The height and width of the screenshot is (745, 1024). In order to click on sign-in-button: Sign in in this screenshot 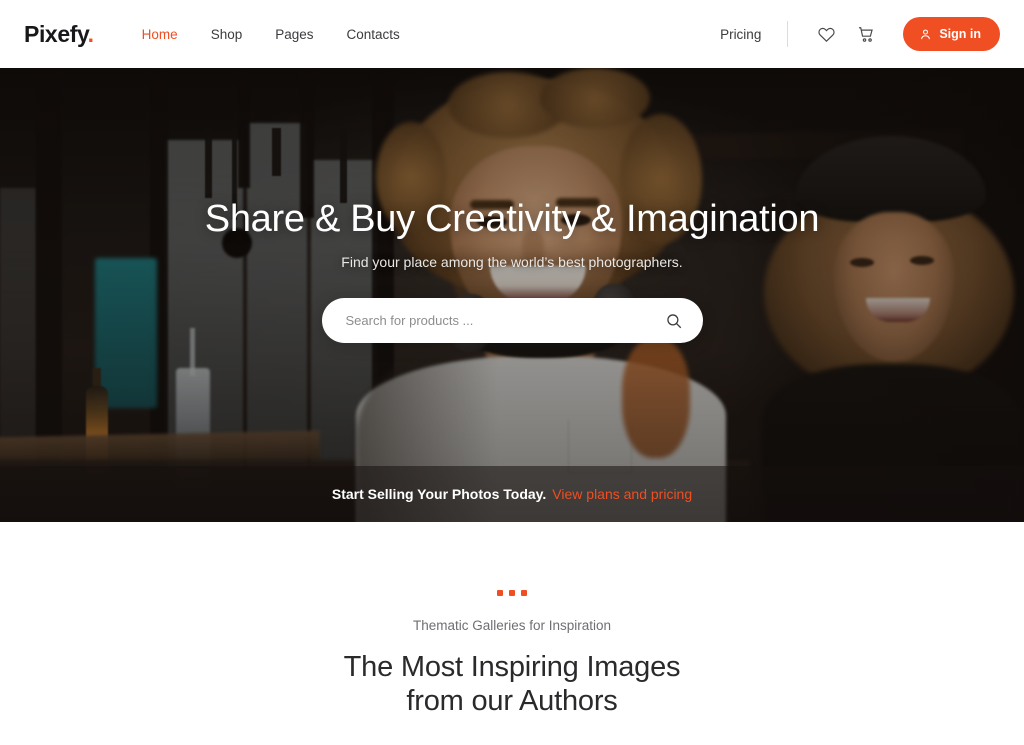, I will do `click(951, 34)`.